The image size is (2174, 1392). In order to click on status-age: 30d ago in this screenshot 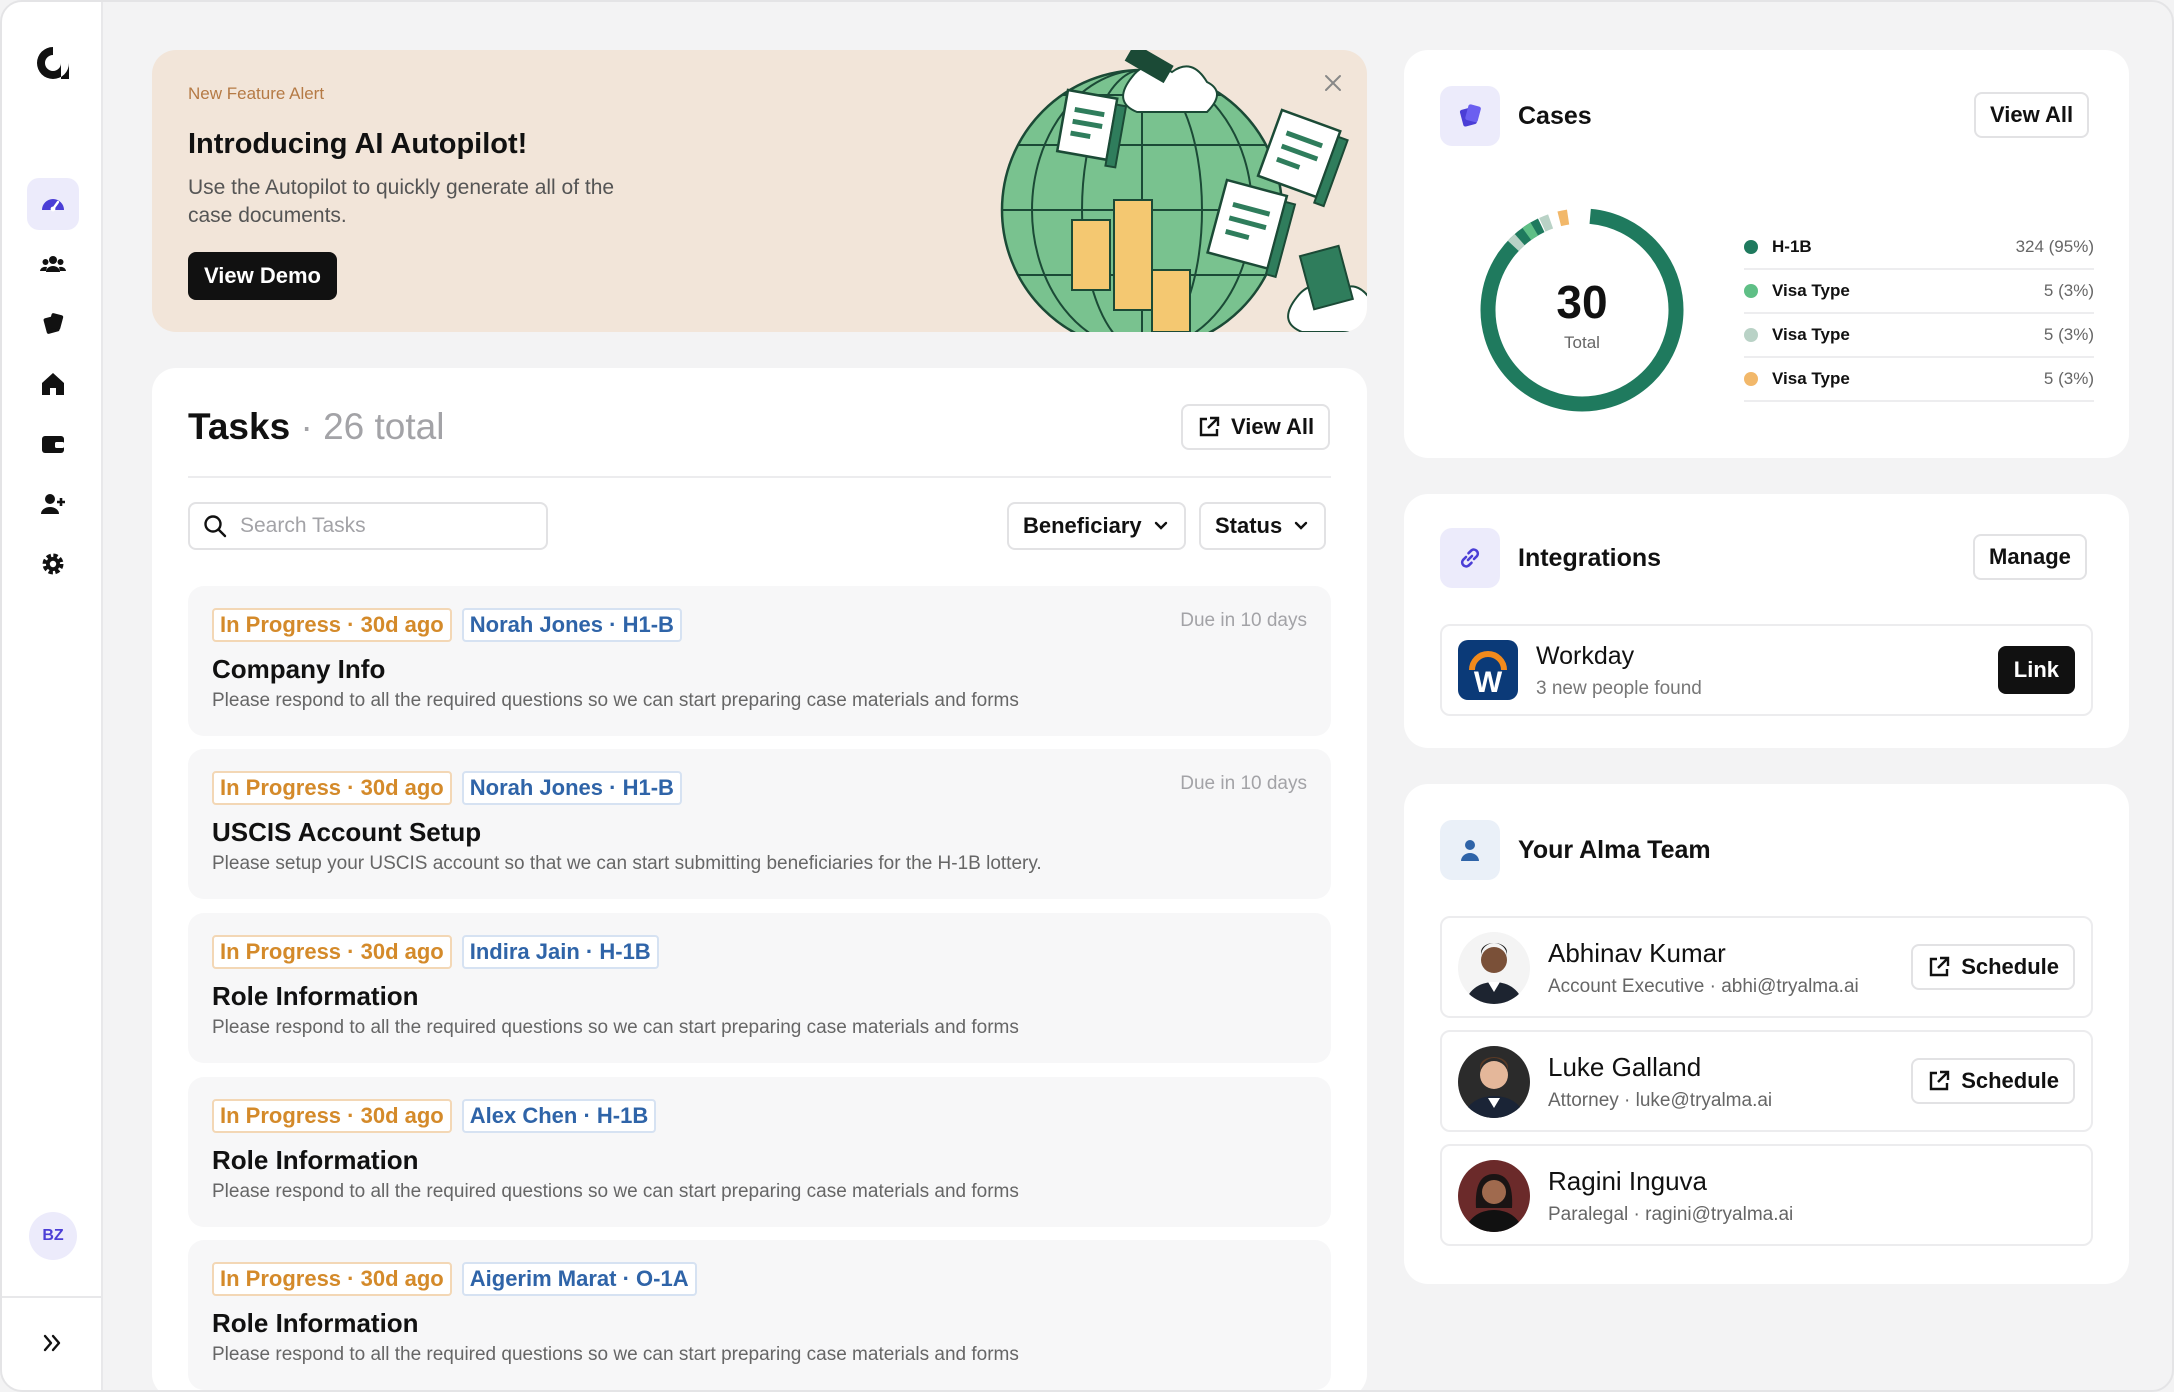, I will do `click(402, 1278)`.